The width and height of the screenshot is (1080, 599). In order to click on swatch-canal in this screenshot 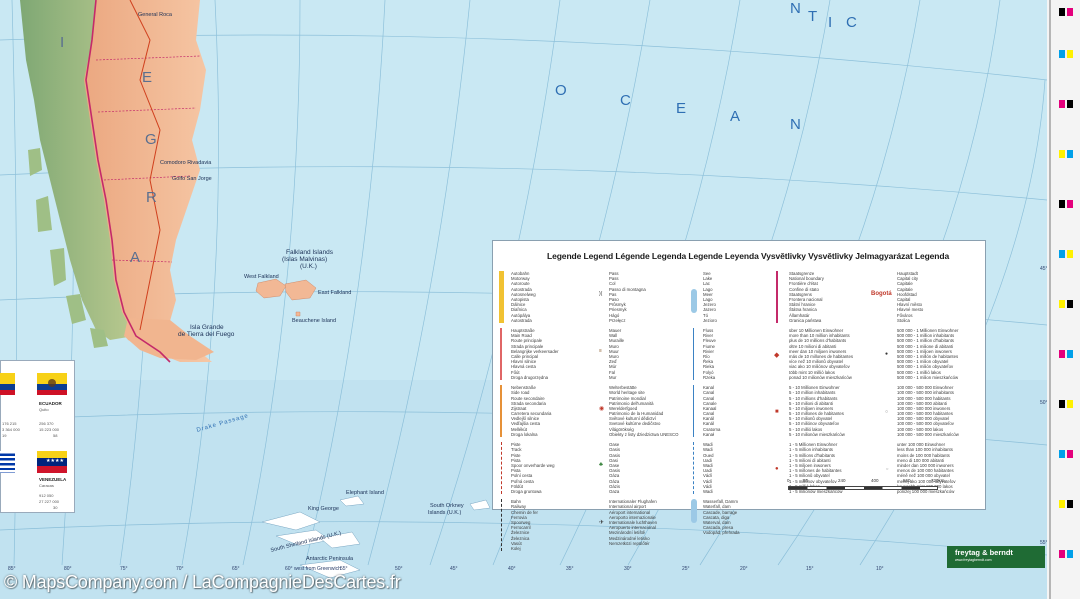, I will do `click(693, 411)`.